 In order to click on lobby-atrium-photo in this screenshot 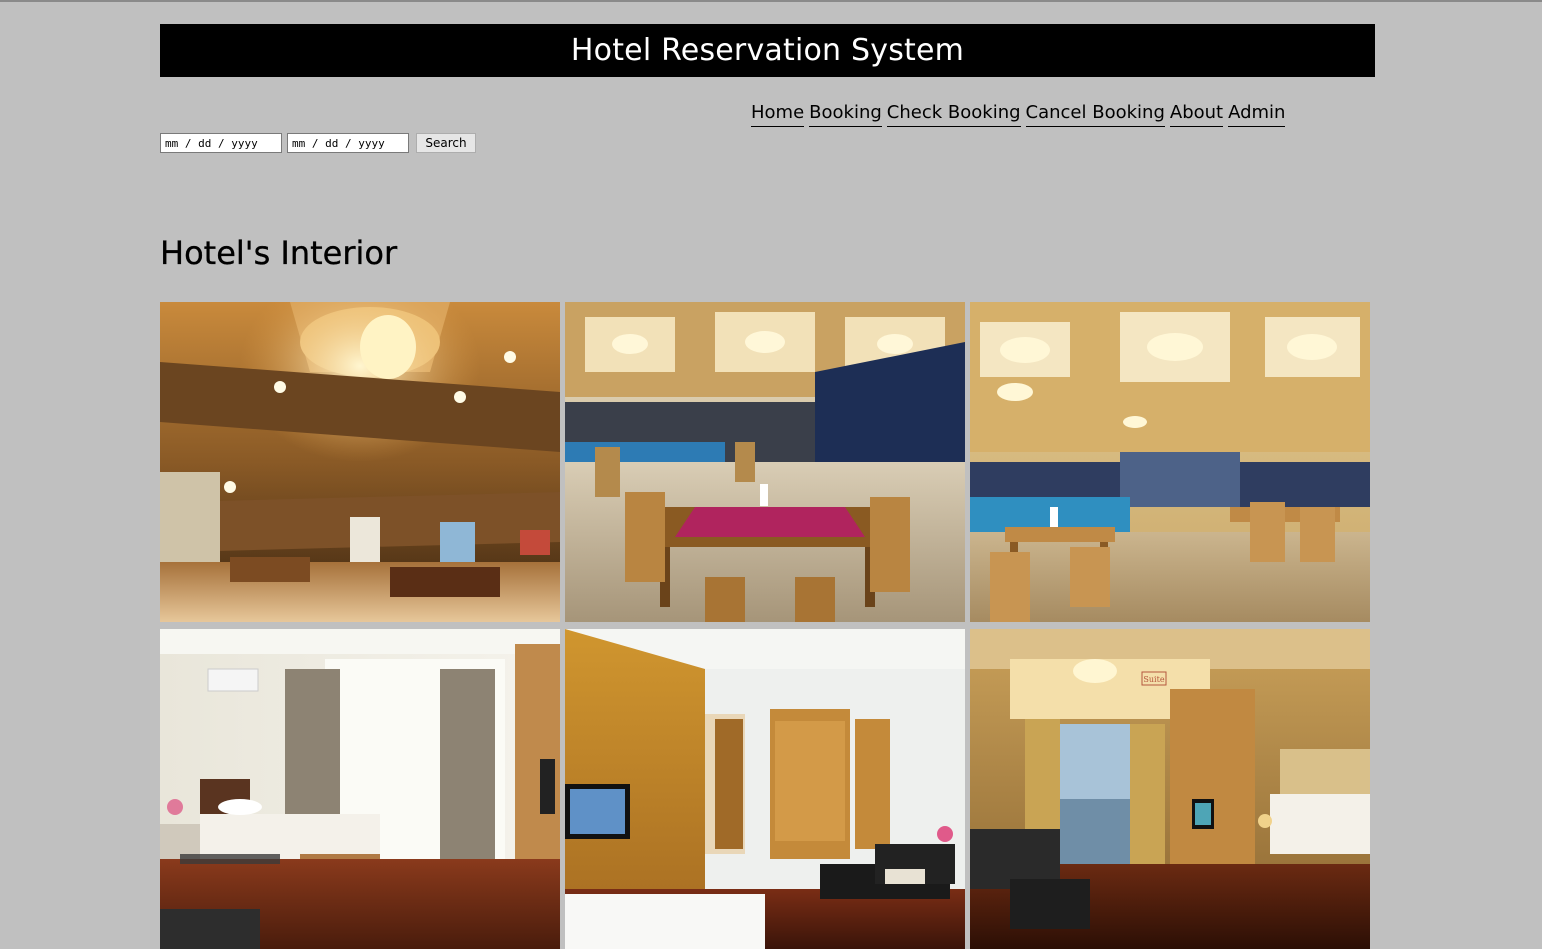, I will do `click(360, 462)`.